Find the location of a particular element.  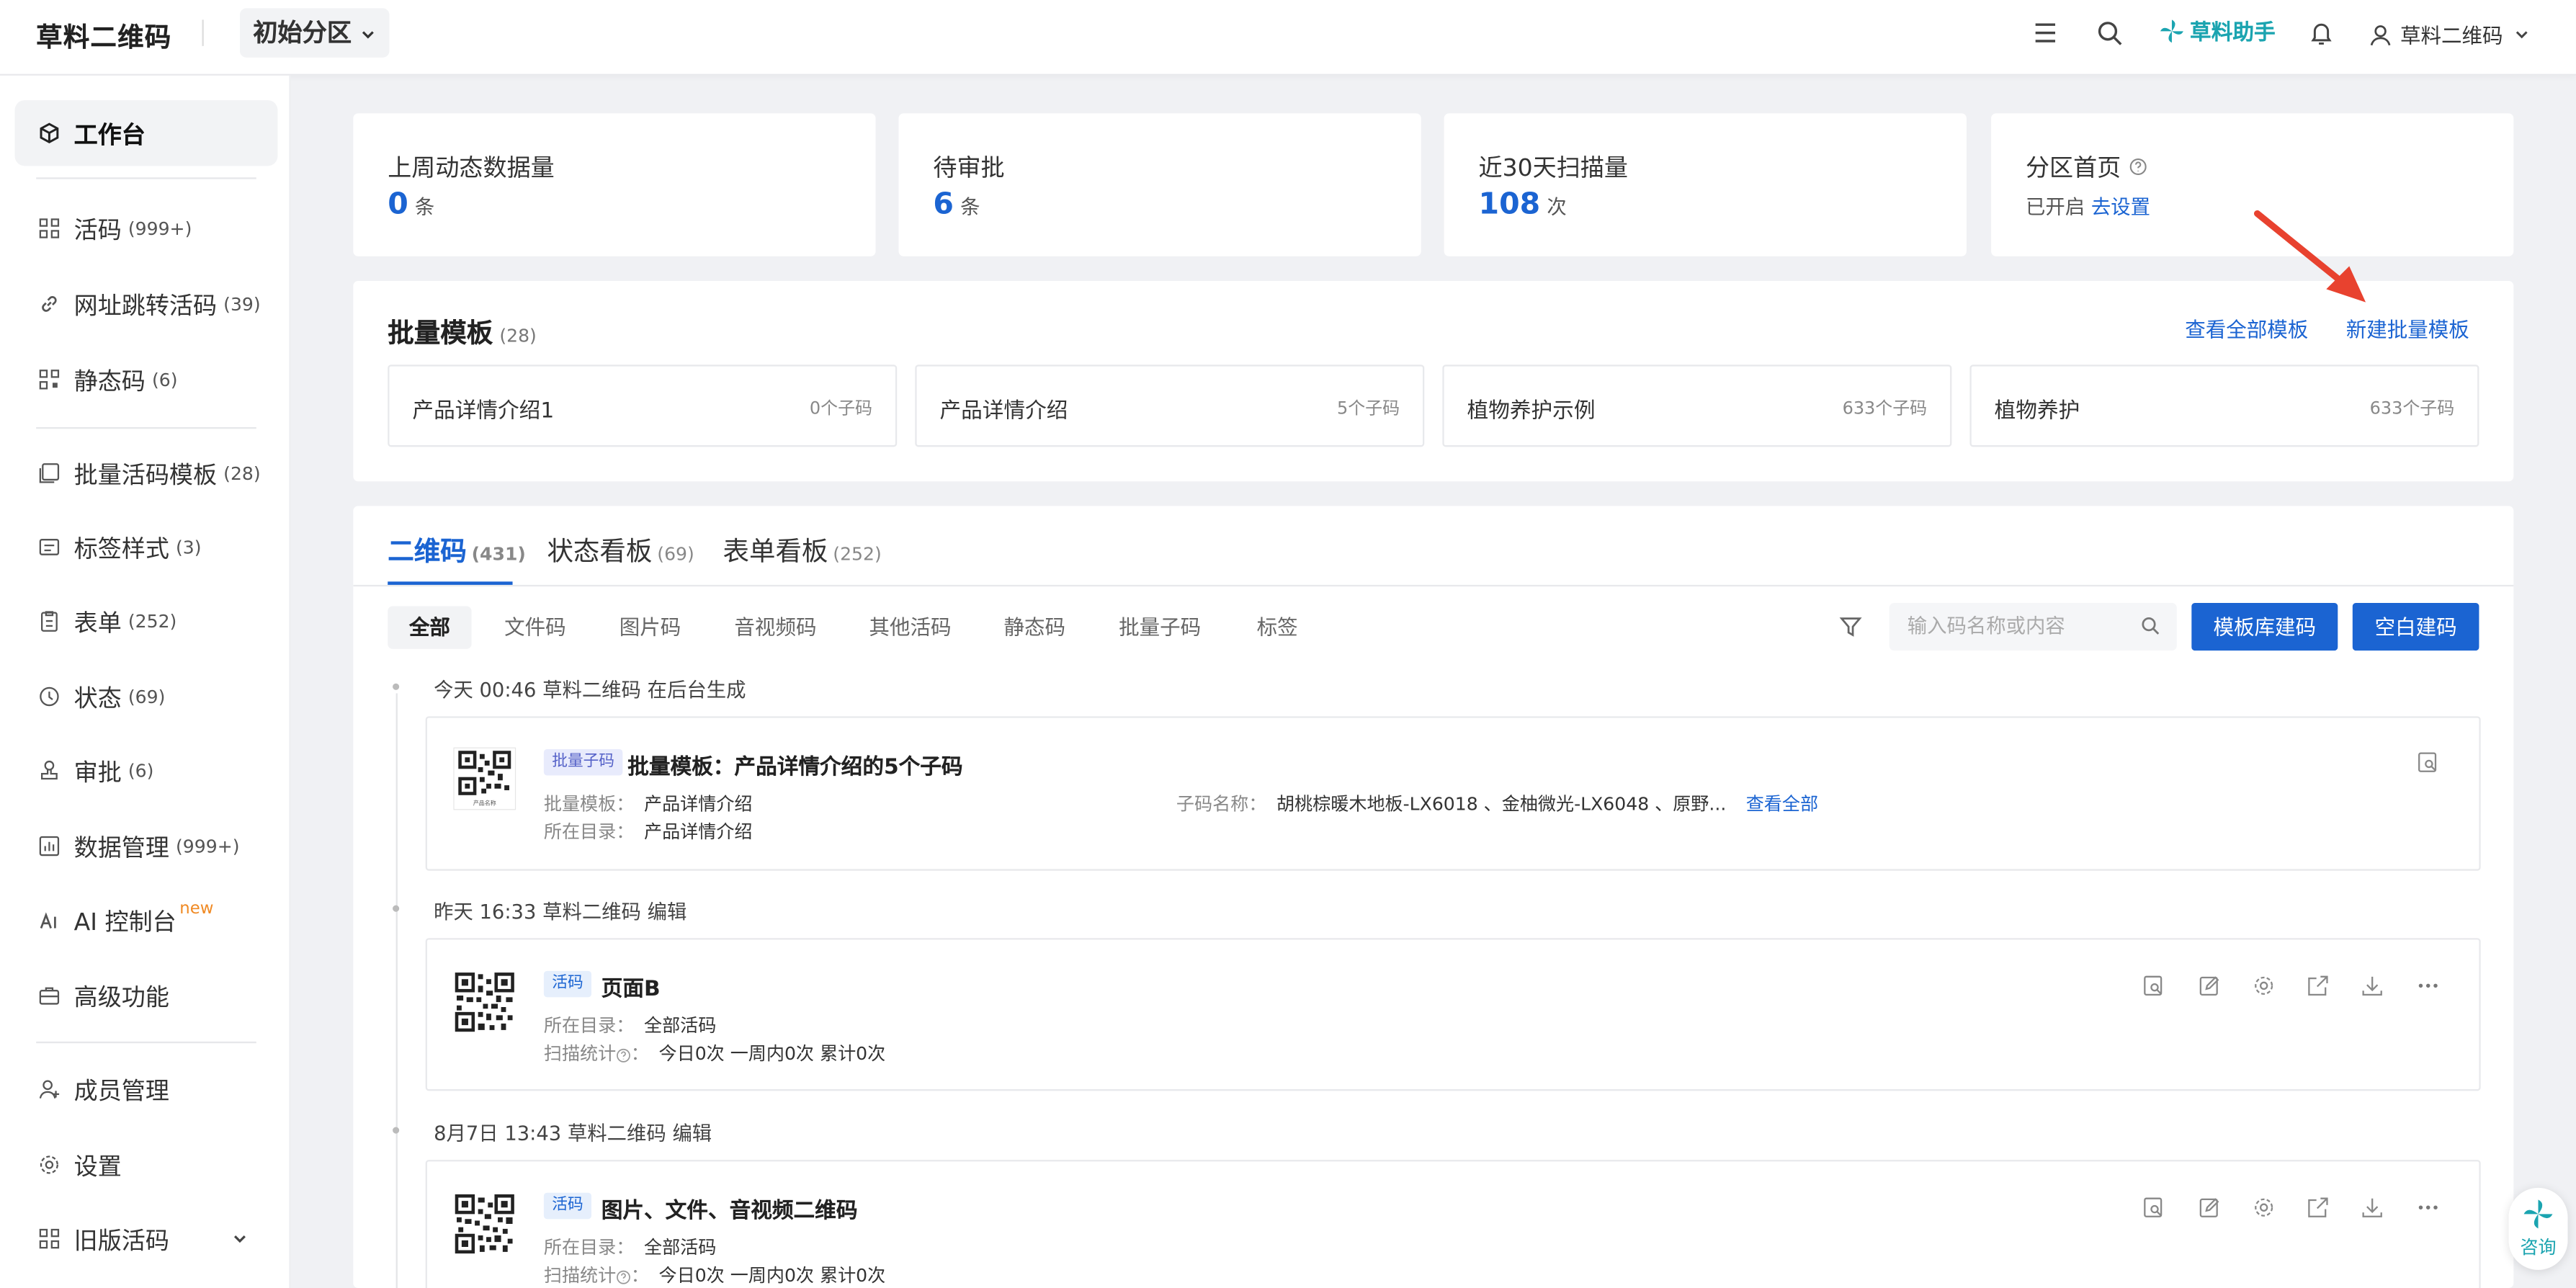

sidebar-item-form: 表单 (252) is located at coordinates (146, 620).